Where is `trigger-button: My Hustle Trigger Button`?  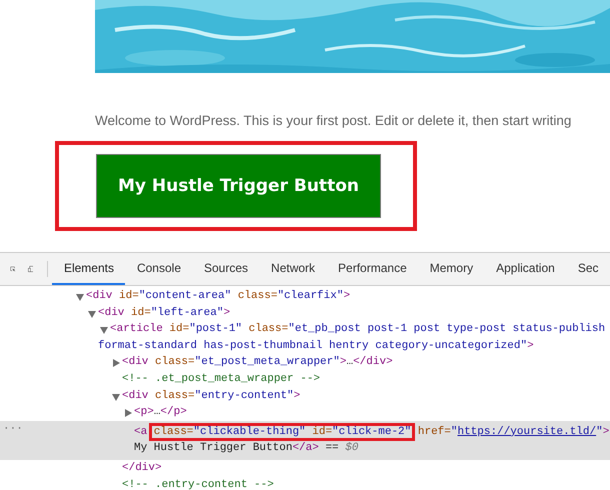 trigger-button: My Hustle Trigger Button is located at coordinates (238, 186).